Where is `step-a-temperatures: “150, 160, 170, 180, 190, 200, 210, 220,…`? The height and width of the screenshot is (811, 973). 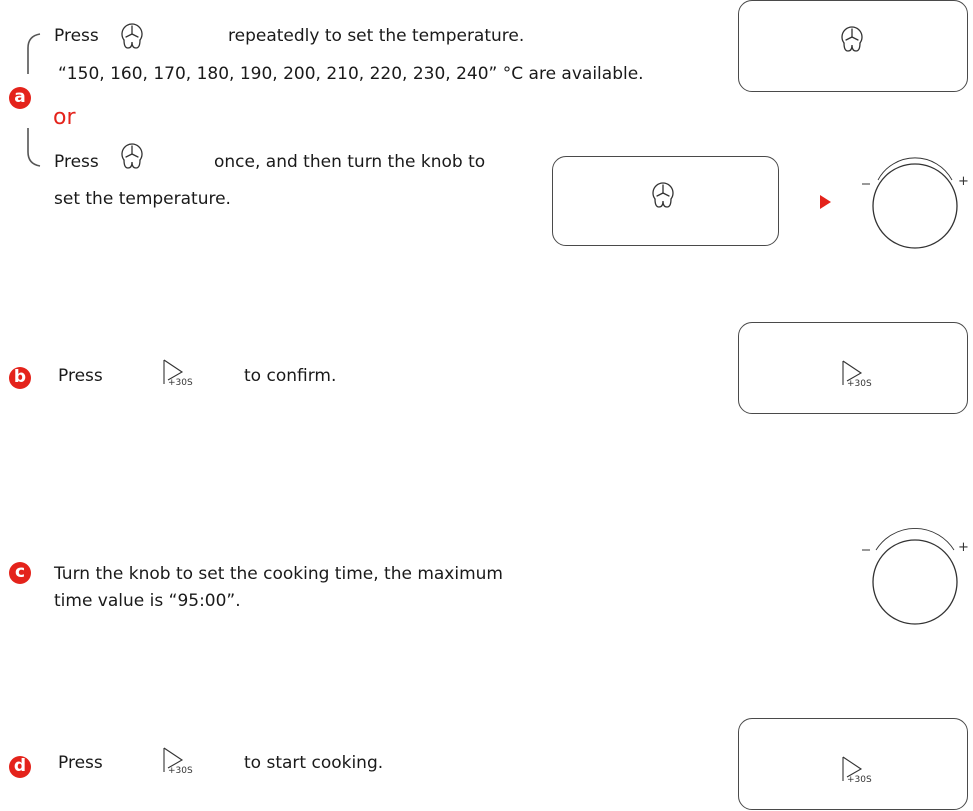
step-a-temperatures: “150, 160, 170, 180, 190, 200, 210, 220,… is located at coordinates (351, 74).